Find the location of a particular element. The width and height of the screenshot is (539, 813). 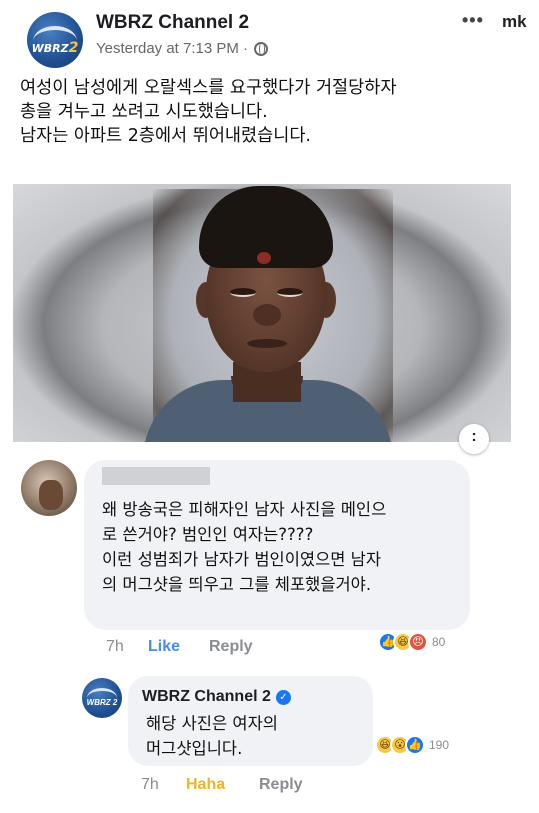

reaction-count: 80 is located at coordinates (439, 642).